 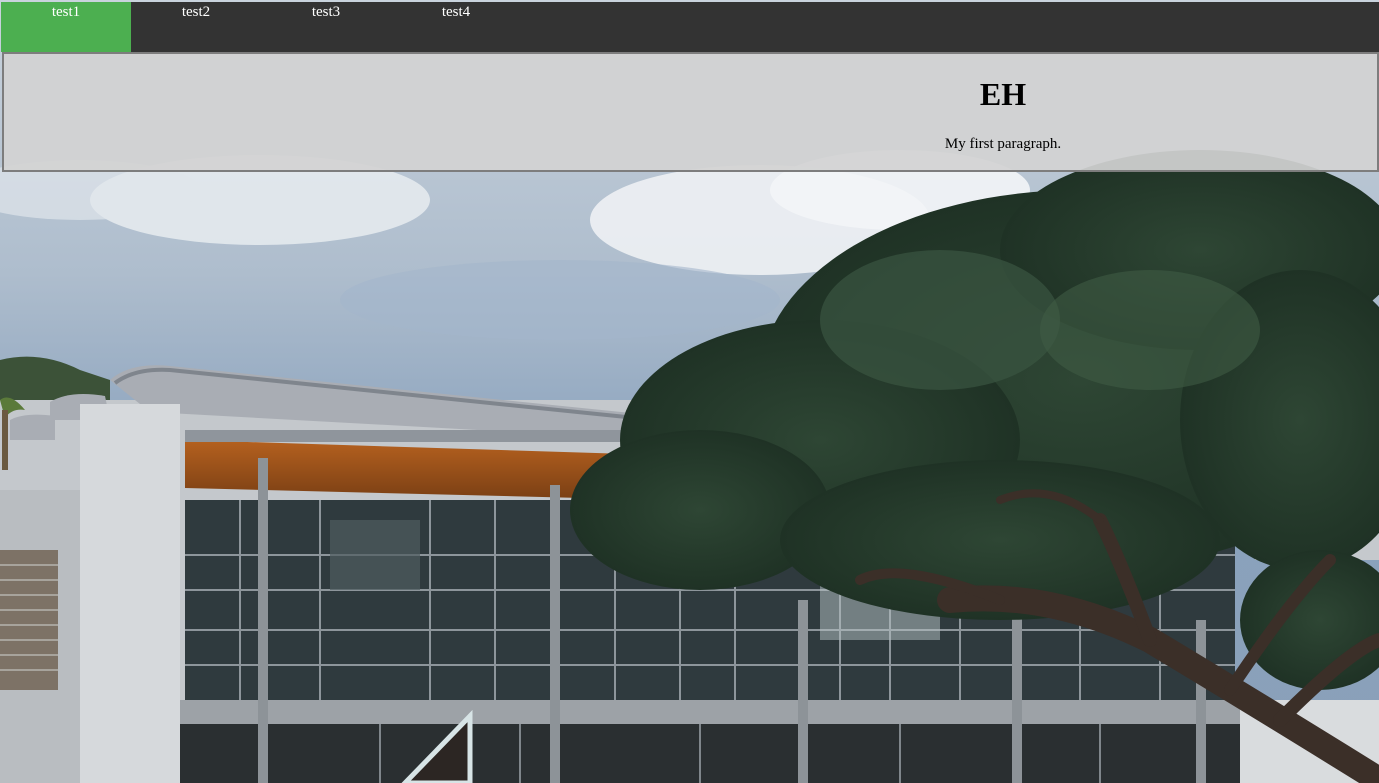 What do you see at coordinates (1003, 144) in the screenshot?
I see `intro-paragraph: My first paragraph.` at bounding box center [1003, 144].